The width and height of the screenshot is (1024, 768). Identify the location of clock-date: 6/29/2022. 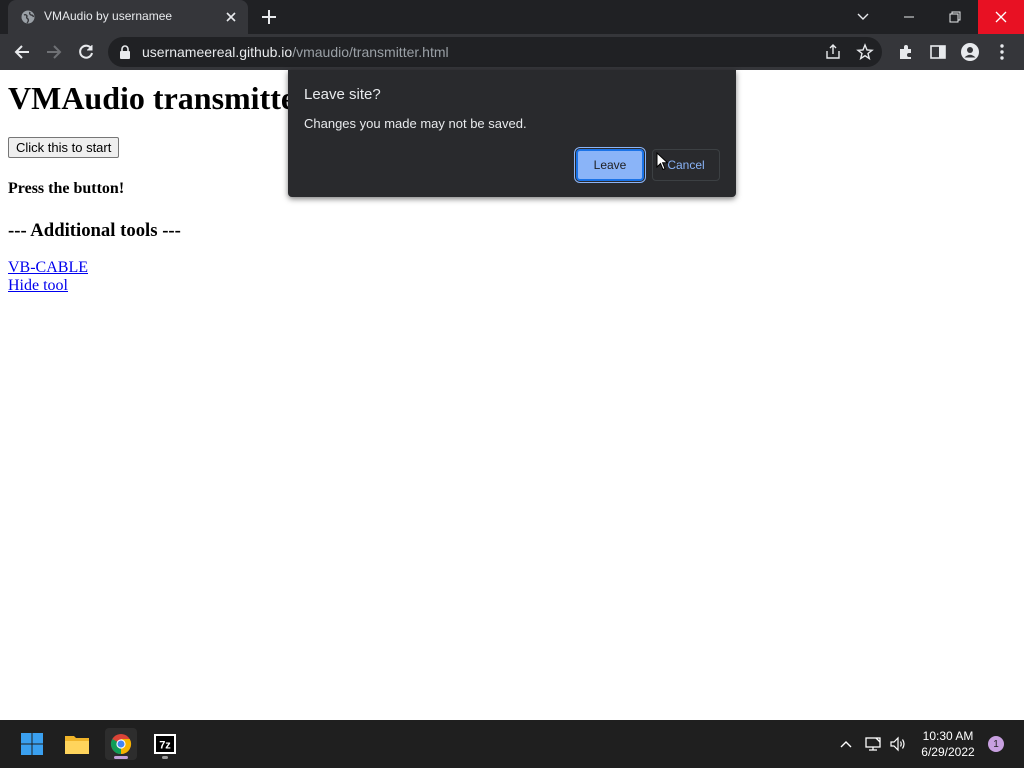
(948, 752).